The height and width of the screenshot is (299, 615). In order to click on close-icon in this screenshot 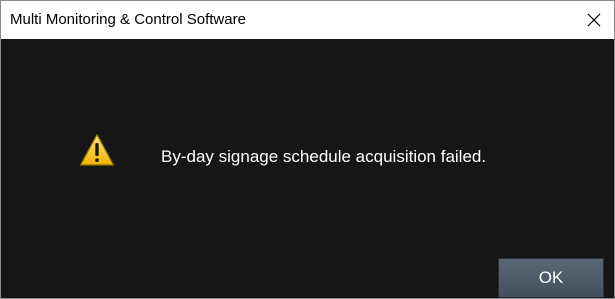, I will do `click(594, 20)`.